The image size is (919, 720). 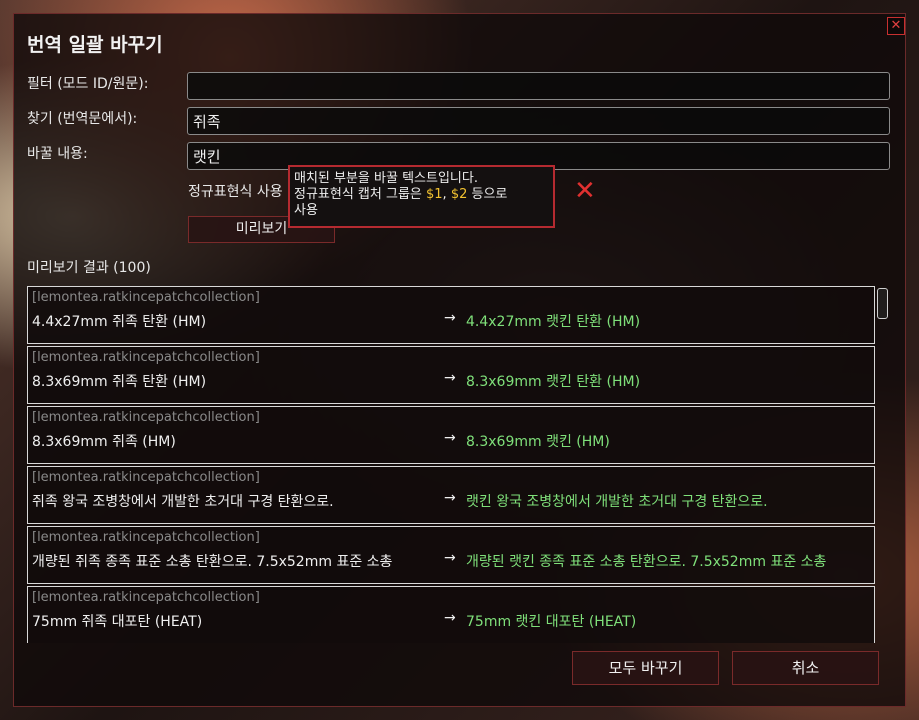 I want to click on capture-group-1: $1, so click(x=434, y=194).